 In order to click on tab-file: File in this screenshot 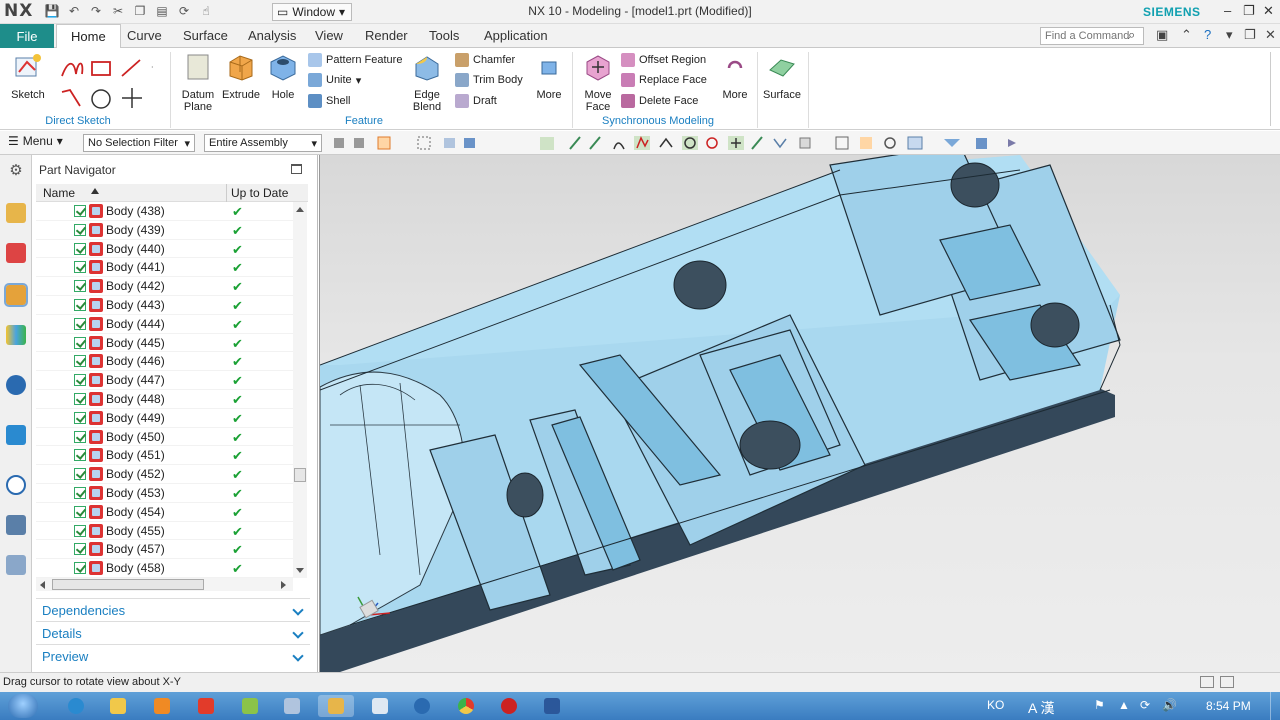, I will do `click(27, 36)`.